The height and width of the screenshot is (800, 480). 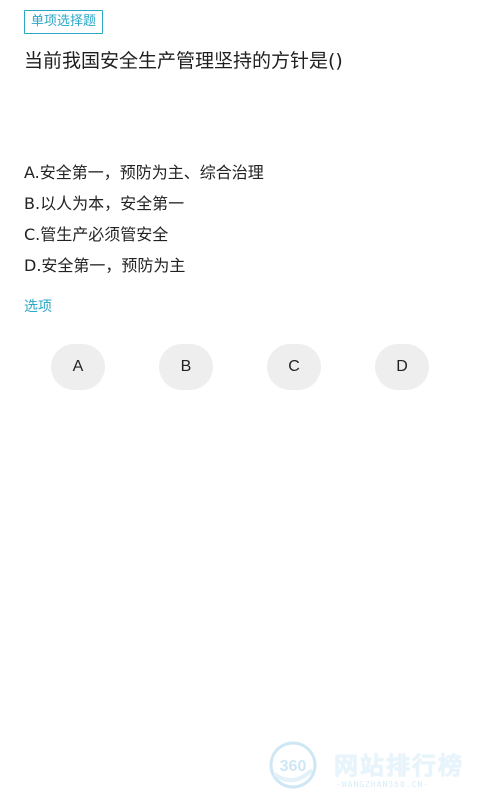 I want to click on svg-text: 360, so click(x=293, y=766).